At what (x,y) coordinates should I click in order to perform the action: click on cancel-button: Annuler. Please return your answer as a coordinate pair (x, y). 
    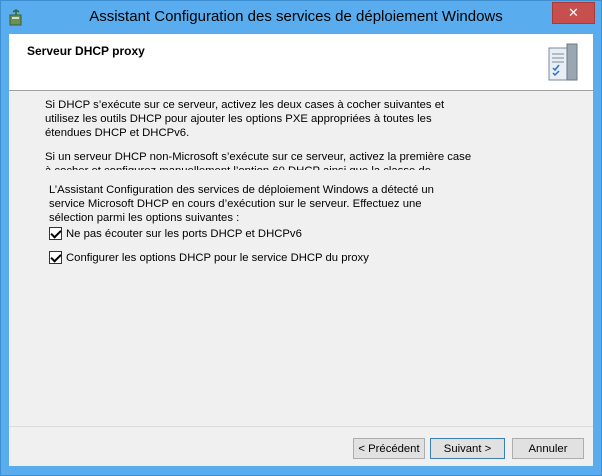
    Looking at the image, I should click on (548, 448).